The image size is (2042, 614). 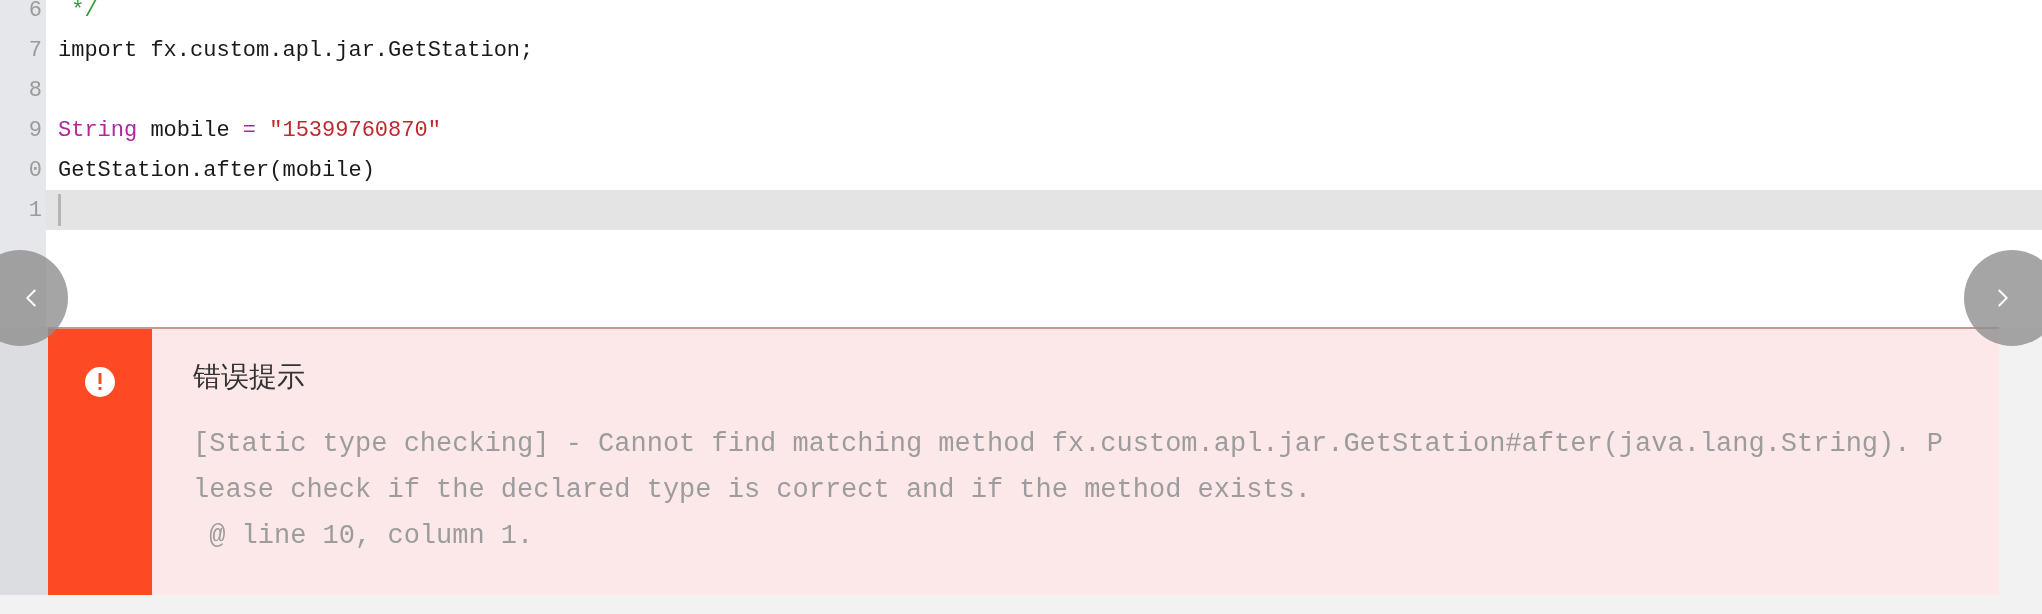 I want to click on code-text: import fx.custom.apl.jar.GetStation;, so click(x=296, y=50).